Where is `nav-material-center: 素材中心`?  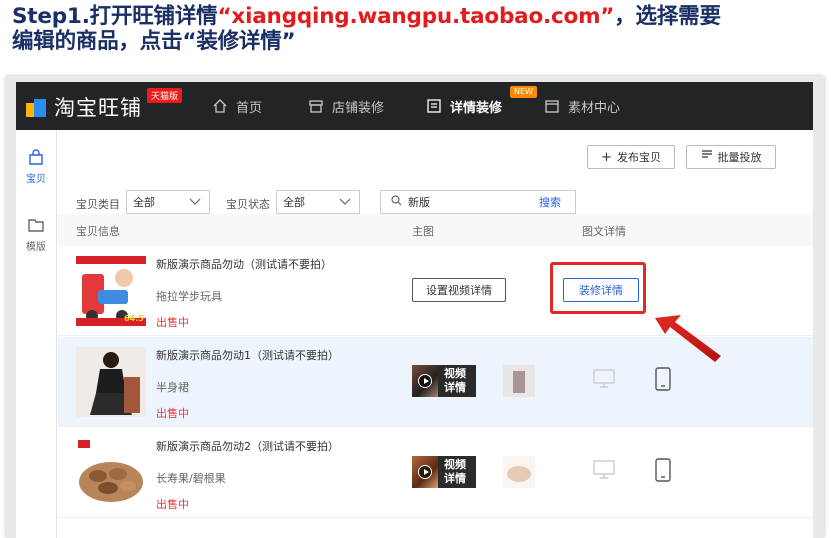 nav-material-center: 素材中心 is located at coordinates (582, 106).